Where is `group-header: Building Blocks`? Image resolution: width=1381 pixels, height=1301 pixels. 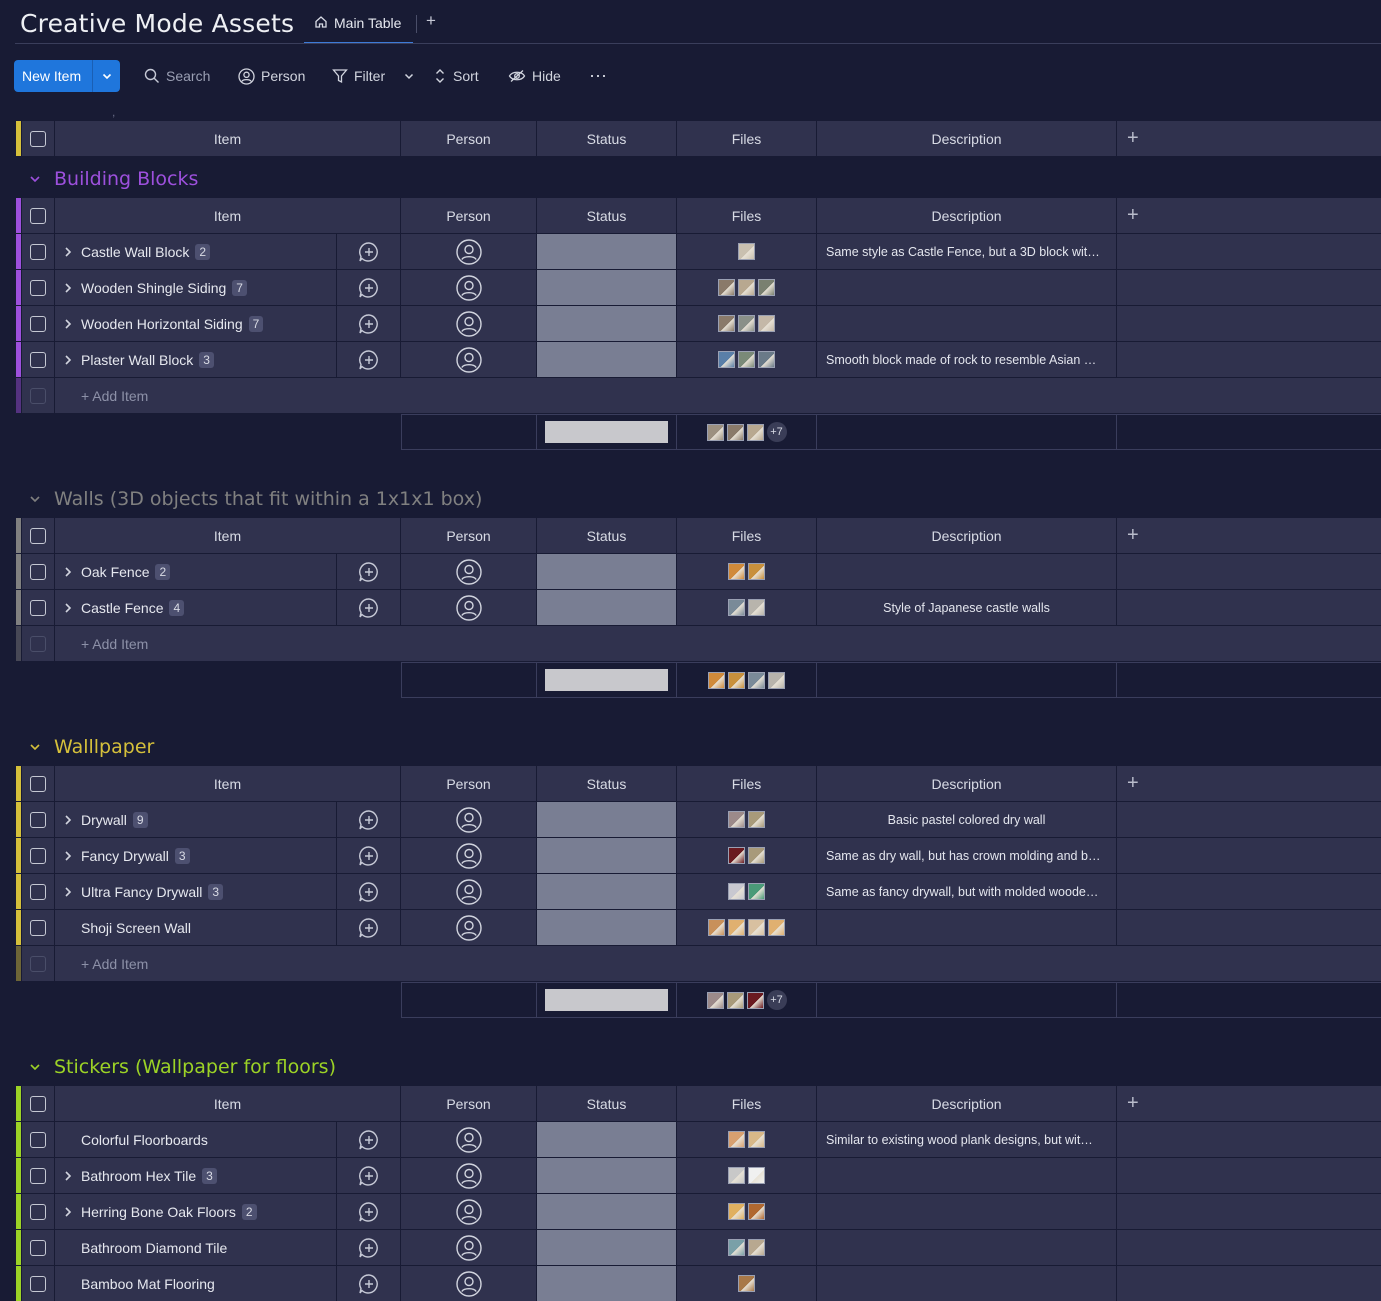
group-header: Building Blocks is located at coordinates (113, 179).